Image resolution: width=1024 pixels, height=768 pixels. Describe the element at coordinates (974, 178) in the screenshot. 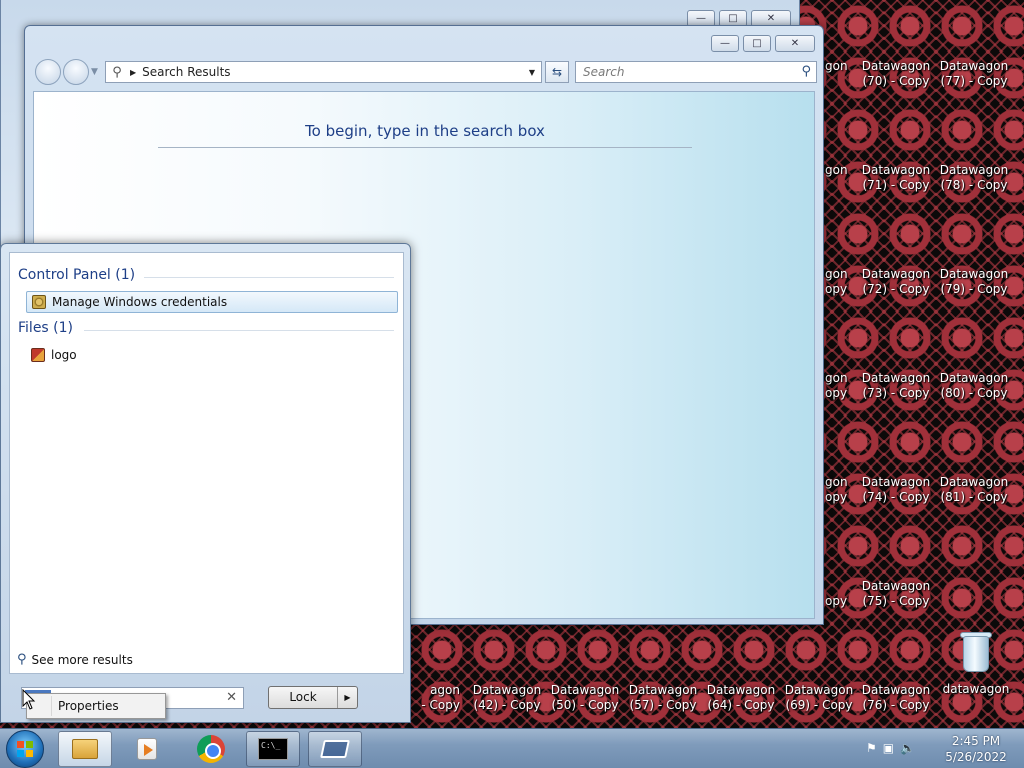

I see `desktop-icon-datawagon-78: Datawagon (78) - Copy` at that location.